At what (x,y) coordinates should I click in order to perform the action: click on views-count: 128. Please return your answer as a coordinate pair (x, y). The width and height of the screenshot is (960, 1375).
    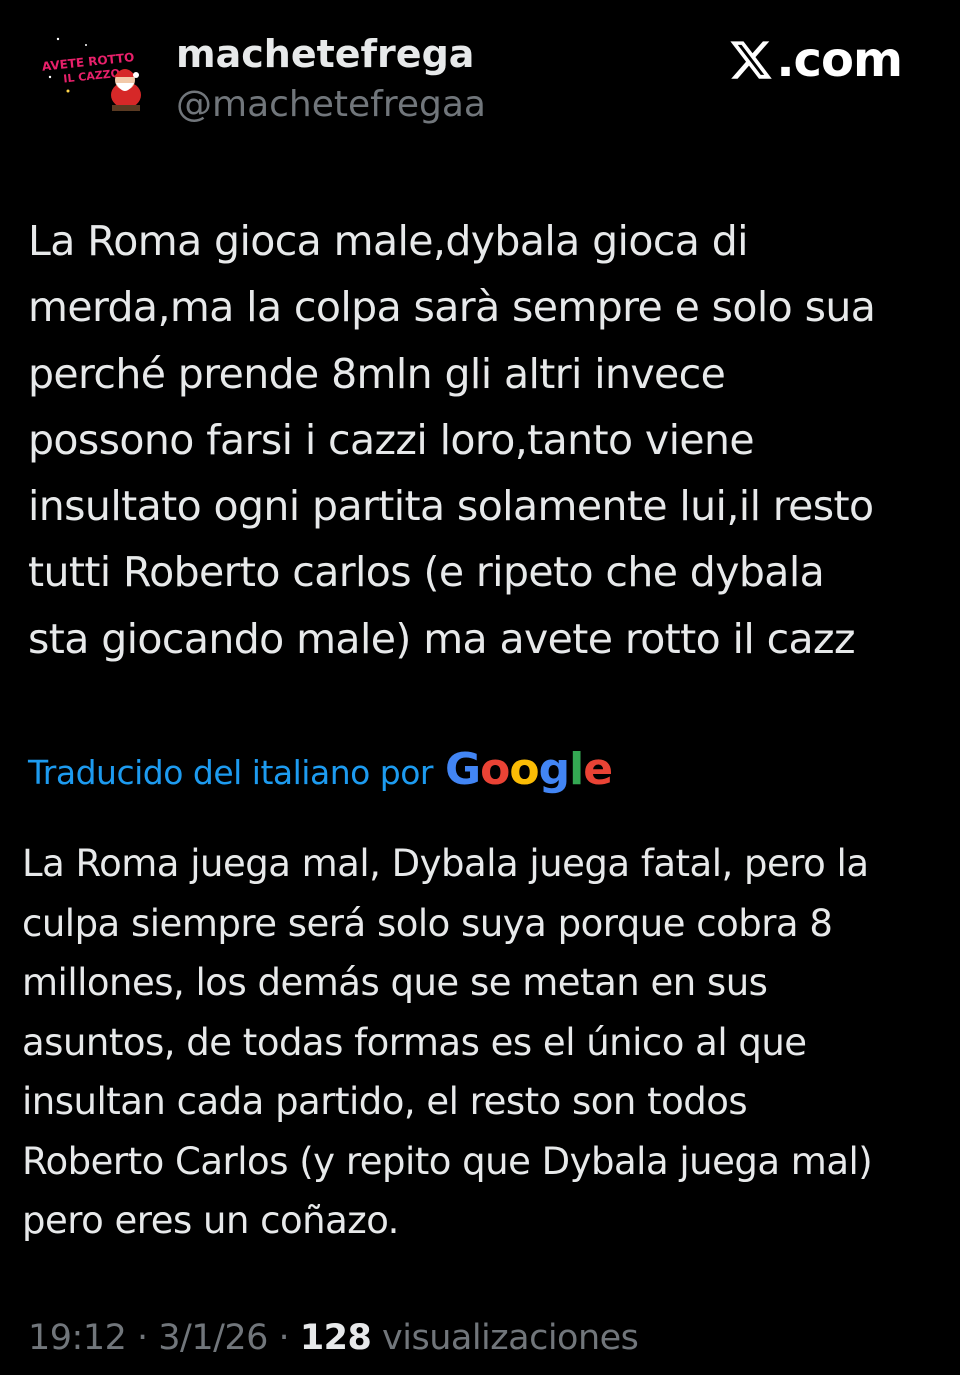
    Looking at the image, I should click on (336, 1338).